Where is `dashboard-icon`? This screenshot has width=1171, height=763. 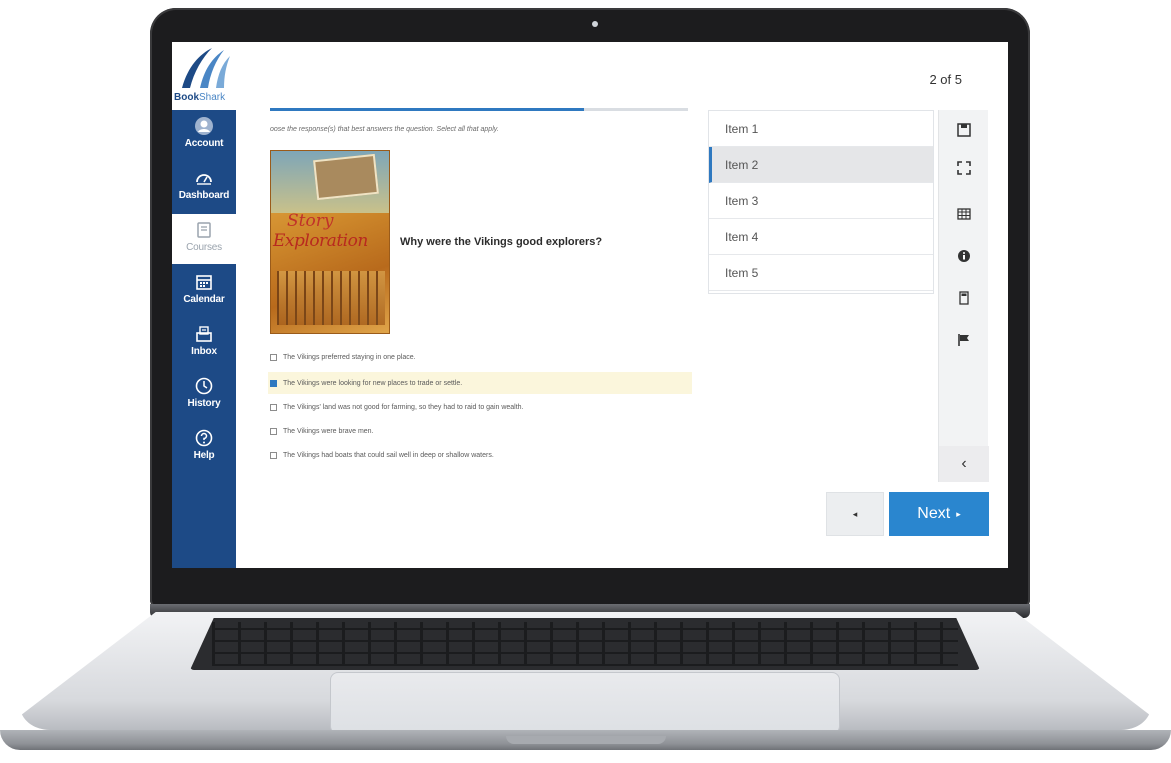
dashboard-icon is located at coordinates (204, 179).